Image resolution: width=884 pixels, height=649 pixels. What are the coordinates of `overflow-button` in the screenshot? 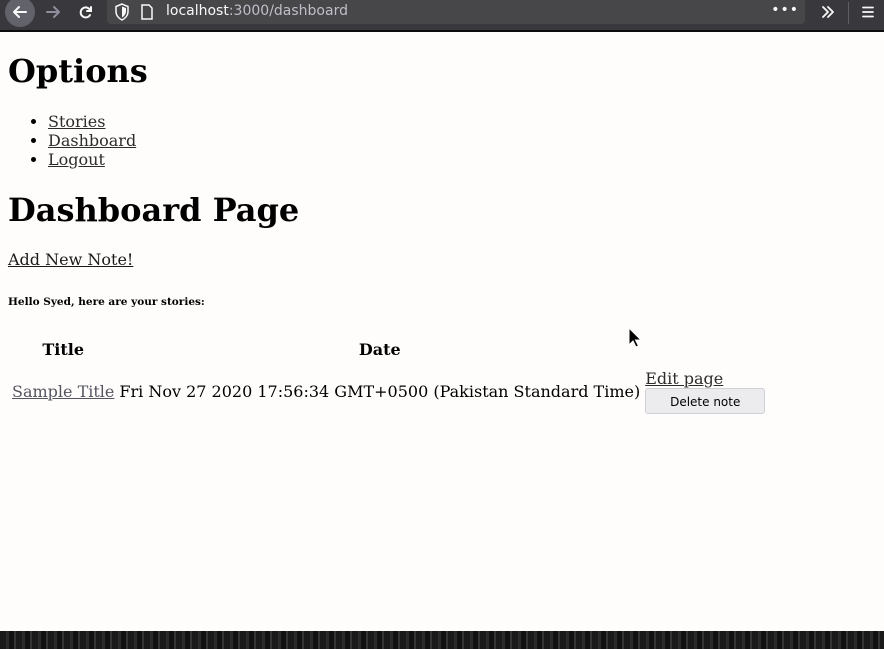 It's located at (828, 12).